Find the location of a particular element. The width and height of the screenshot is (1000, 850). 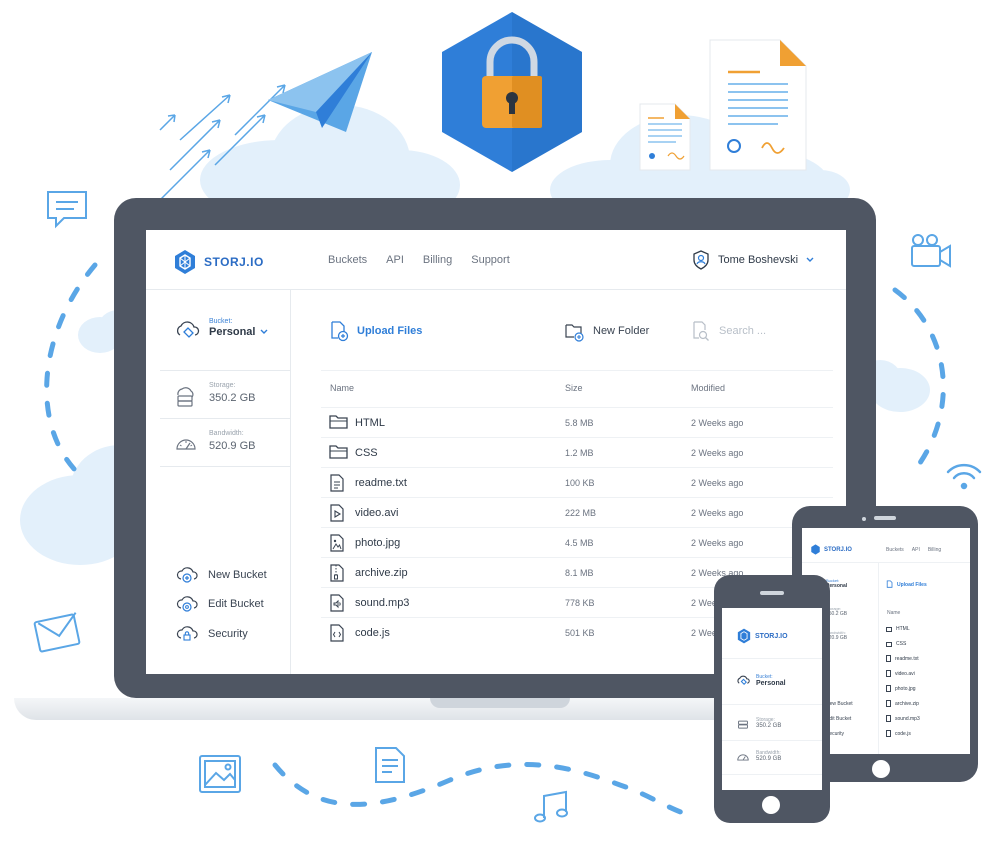

new-bucket-label: New Bucket is located at coordinates (237, 575).